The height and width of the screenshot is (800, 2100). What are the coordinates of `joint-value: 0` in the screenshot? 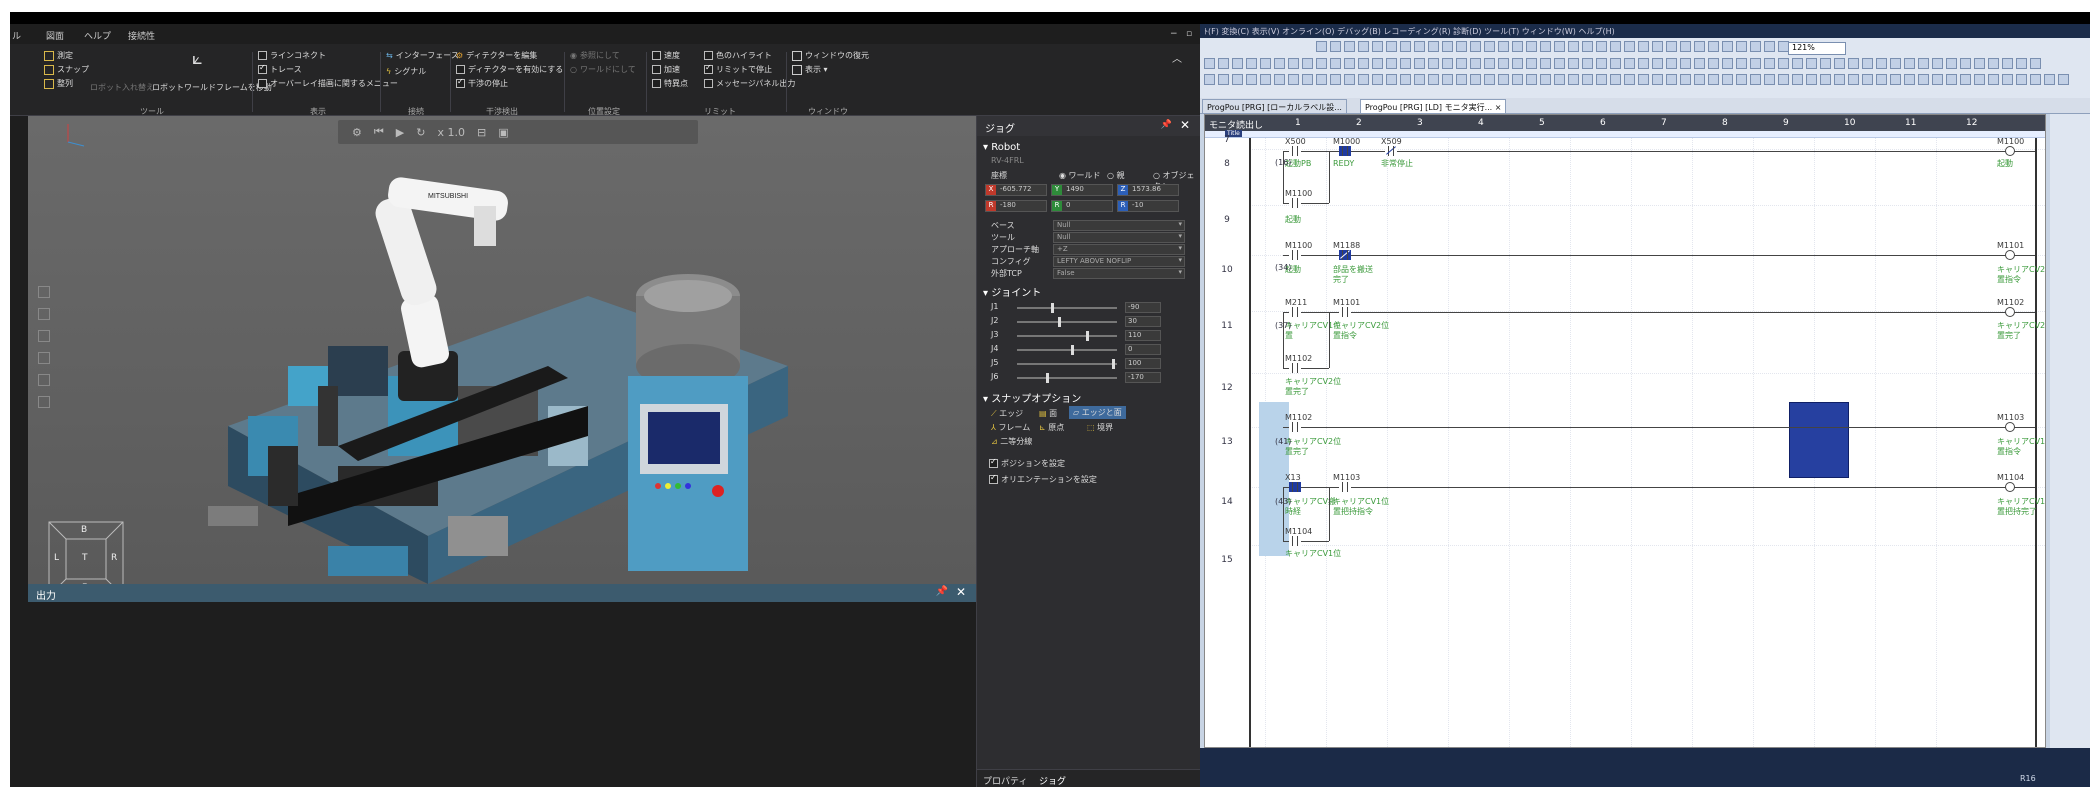 It's located at (1143, 349).